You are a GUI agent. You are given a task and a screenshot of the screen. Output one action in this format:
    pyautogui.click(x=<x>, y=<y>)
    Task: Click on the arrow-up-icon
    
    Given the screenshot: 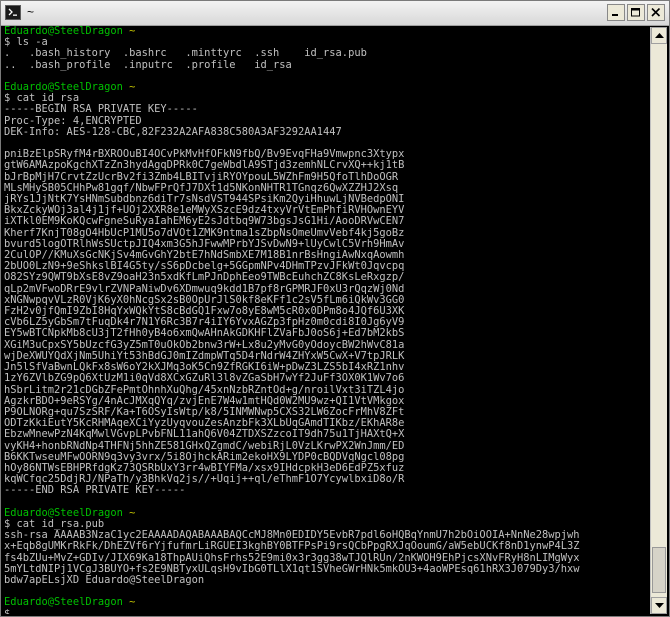 What is the action you would take?
    pyautogui.click(x=659, y=35)
    